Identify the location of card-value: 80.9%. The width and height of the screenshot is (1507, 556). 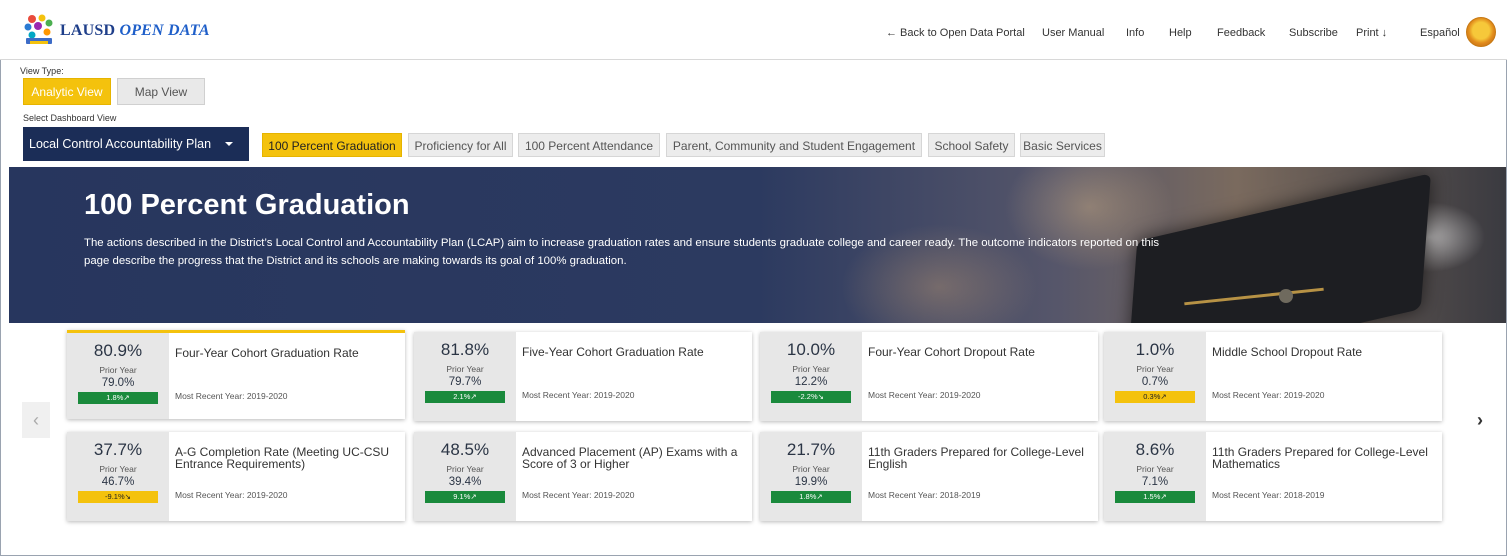
(118, 350).